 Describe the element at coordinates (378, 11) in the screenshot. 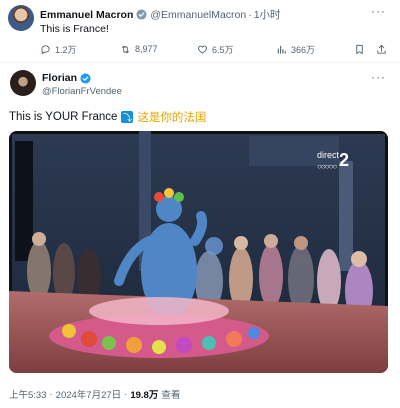

I see `tweet1-more-icon: ···` at that location.